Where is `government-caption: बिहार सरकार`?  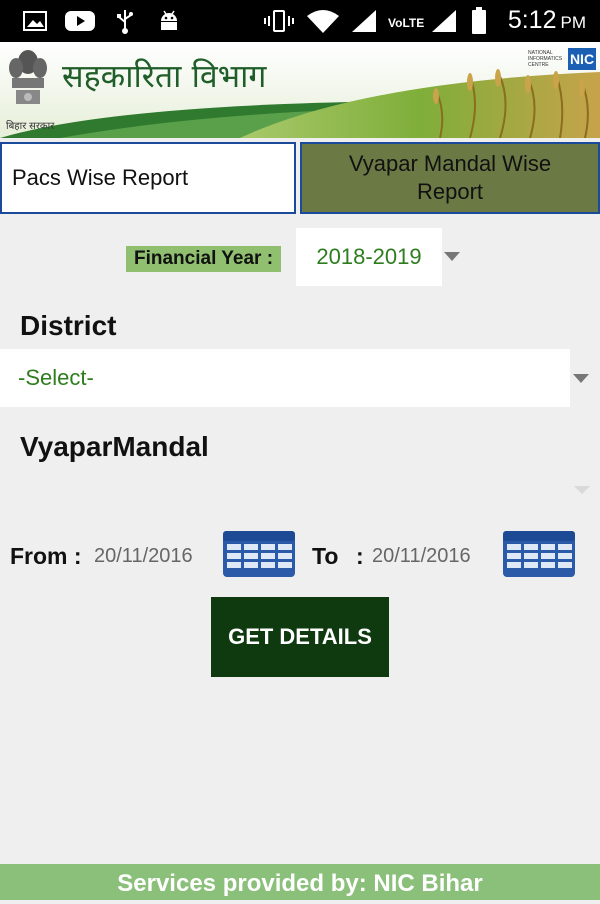 government-caption: बिहार सरकार is located at coordinates (30, 126).